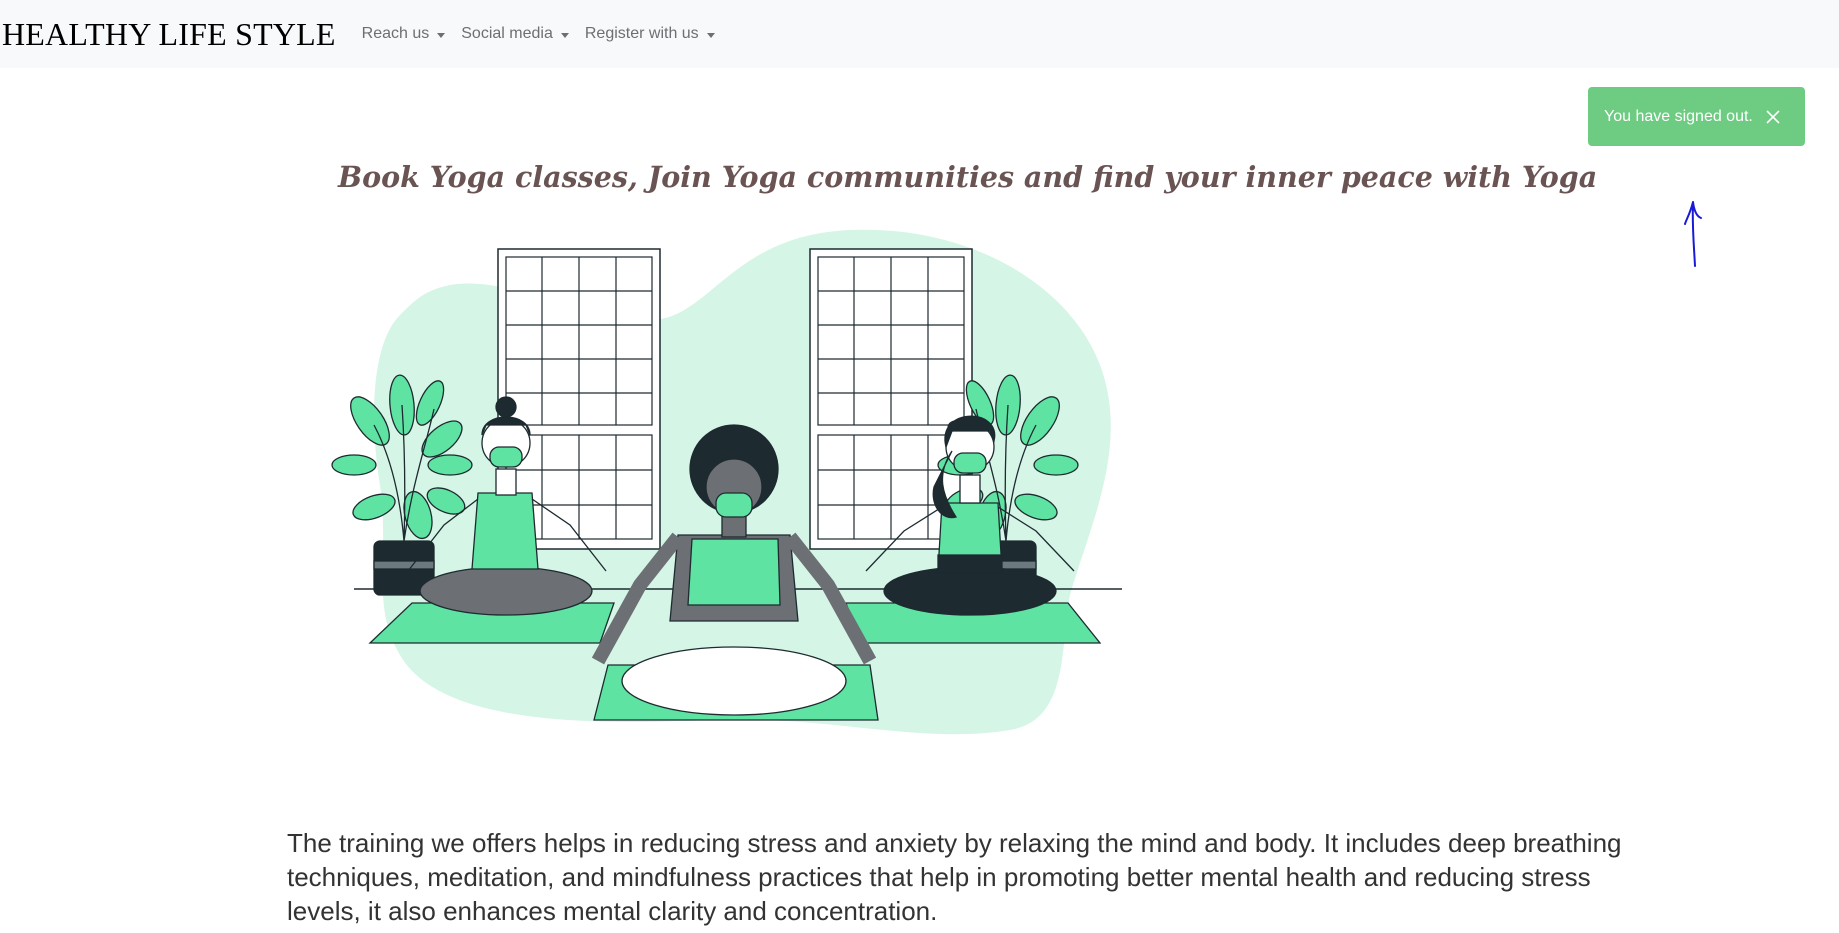 The height and width of the screenshot is (933, 1839). I want to click on signed-out-toast: You have signed out., so click(1696, 116).